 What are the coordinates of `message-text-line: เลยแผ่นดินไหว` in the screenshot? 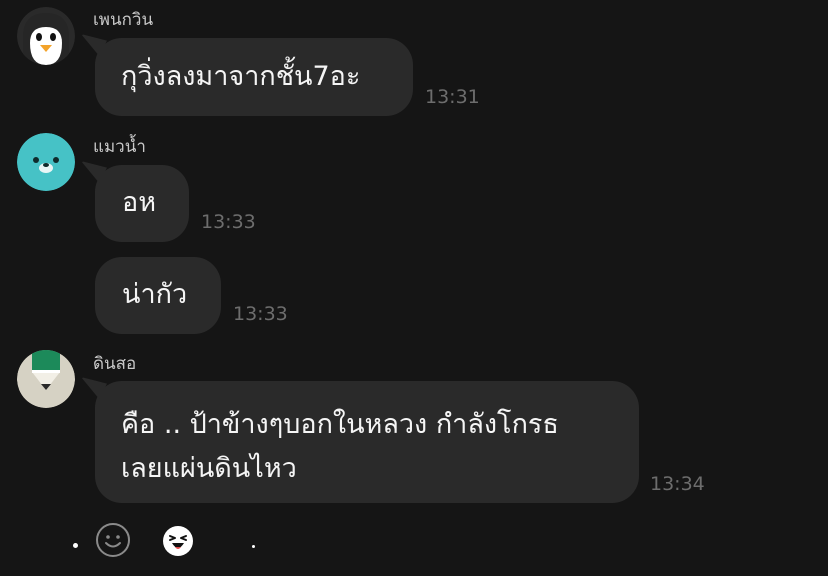 It's located at (209, 468).